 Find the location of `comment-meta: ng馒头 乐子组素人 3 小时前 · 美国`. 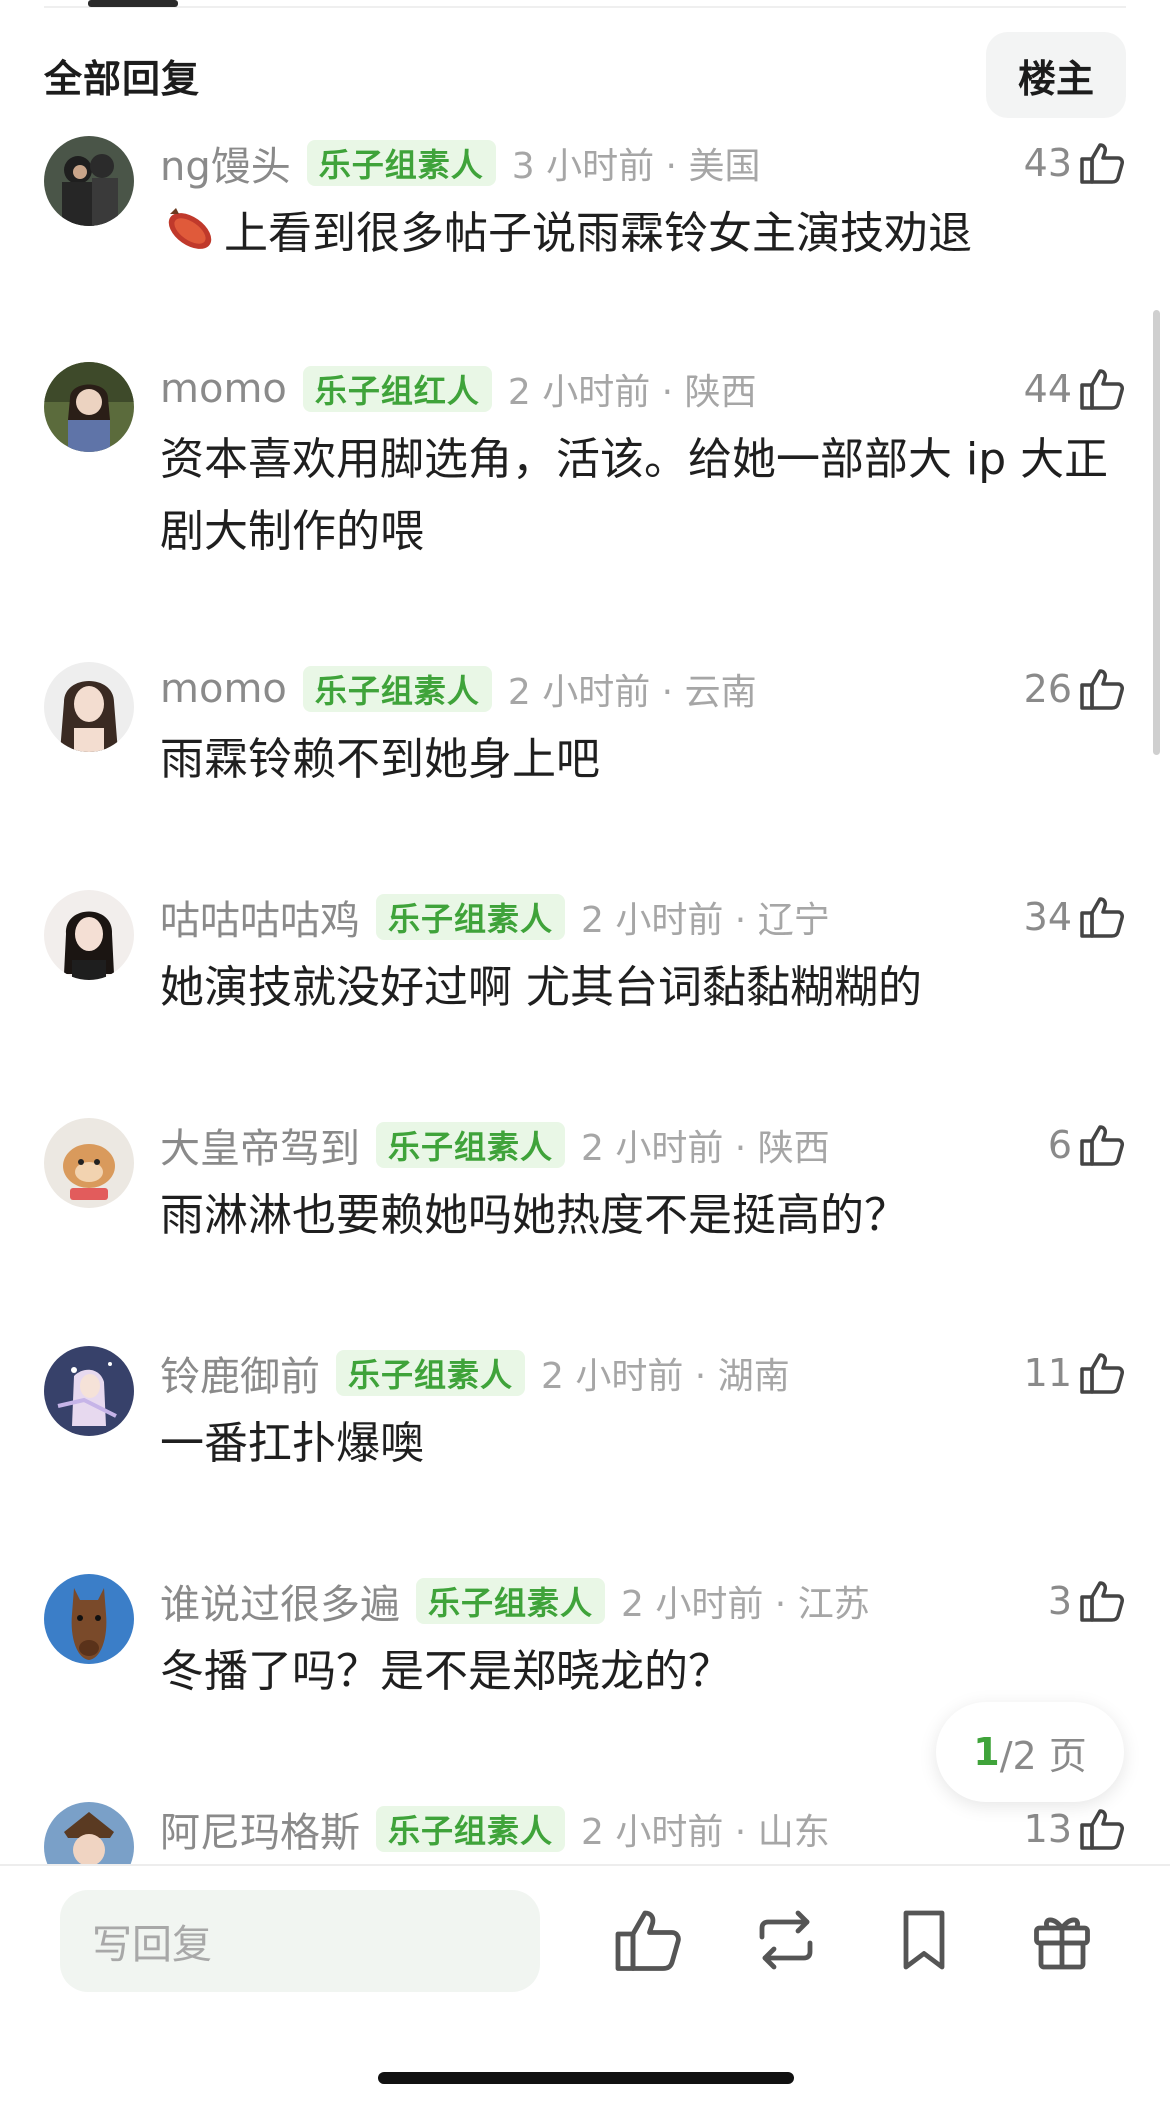

comment-meta: ng馒头 乐子组素人 3 小时前 · 美国 is located at coordinates (460, 164).